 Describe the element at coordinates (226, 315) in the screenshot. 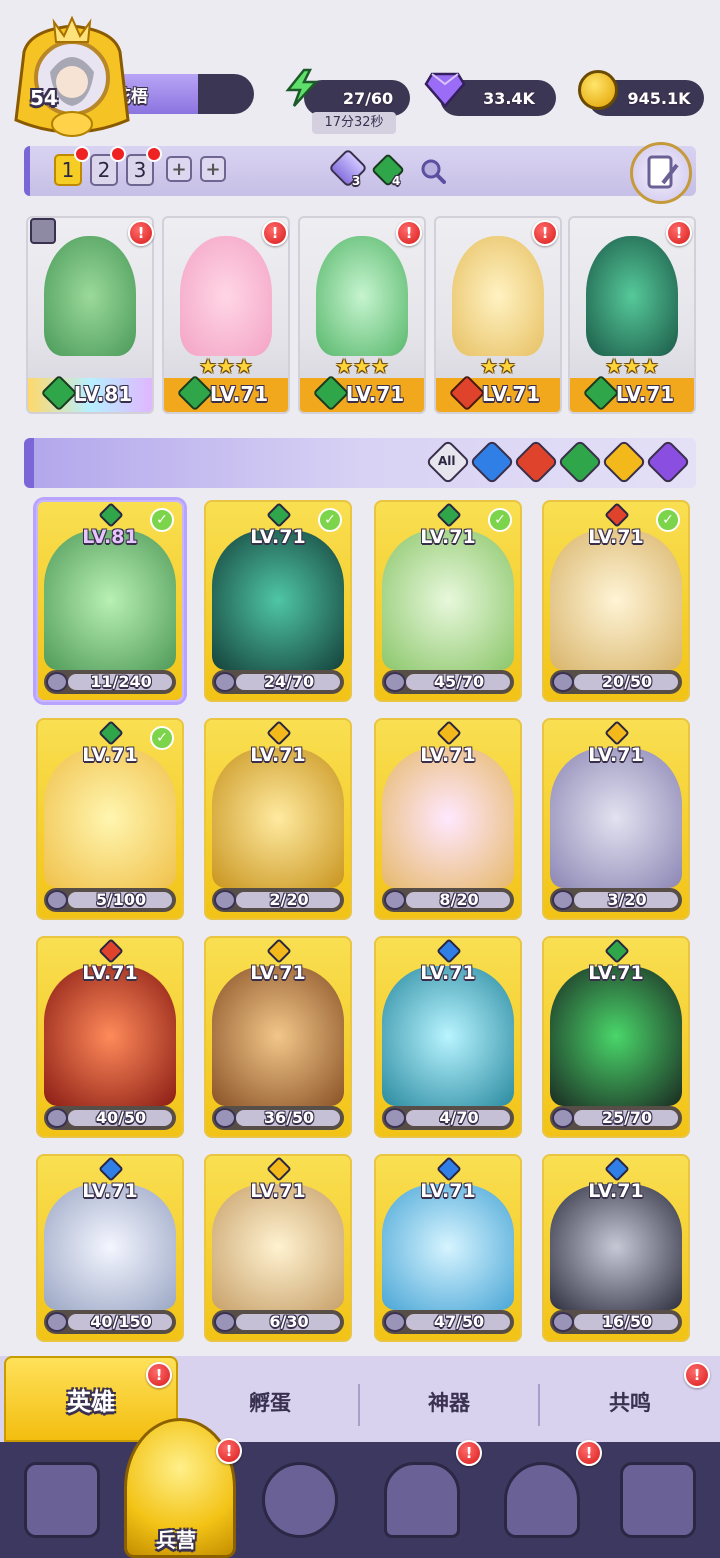

I see `team-hero-slot-2: ★★★ LV.71` at that location.